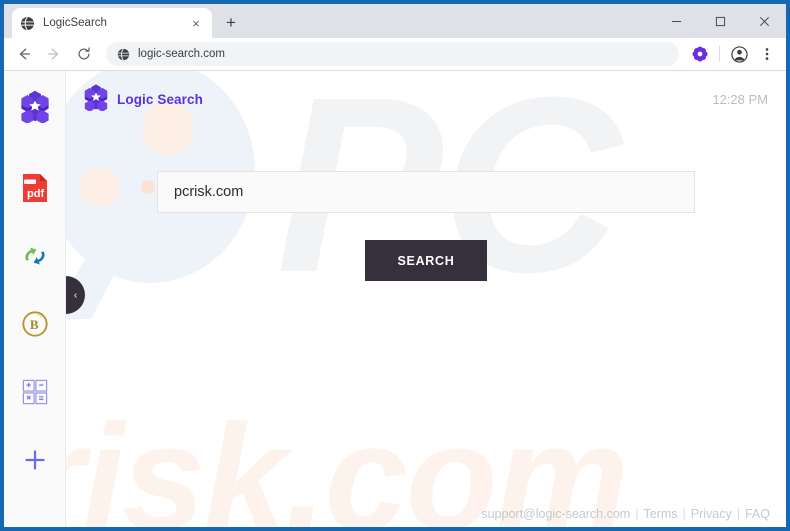 The image size is (790, 531). I want to click on pdf-converter-icon: pdf, so click(35, 190).